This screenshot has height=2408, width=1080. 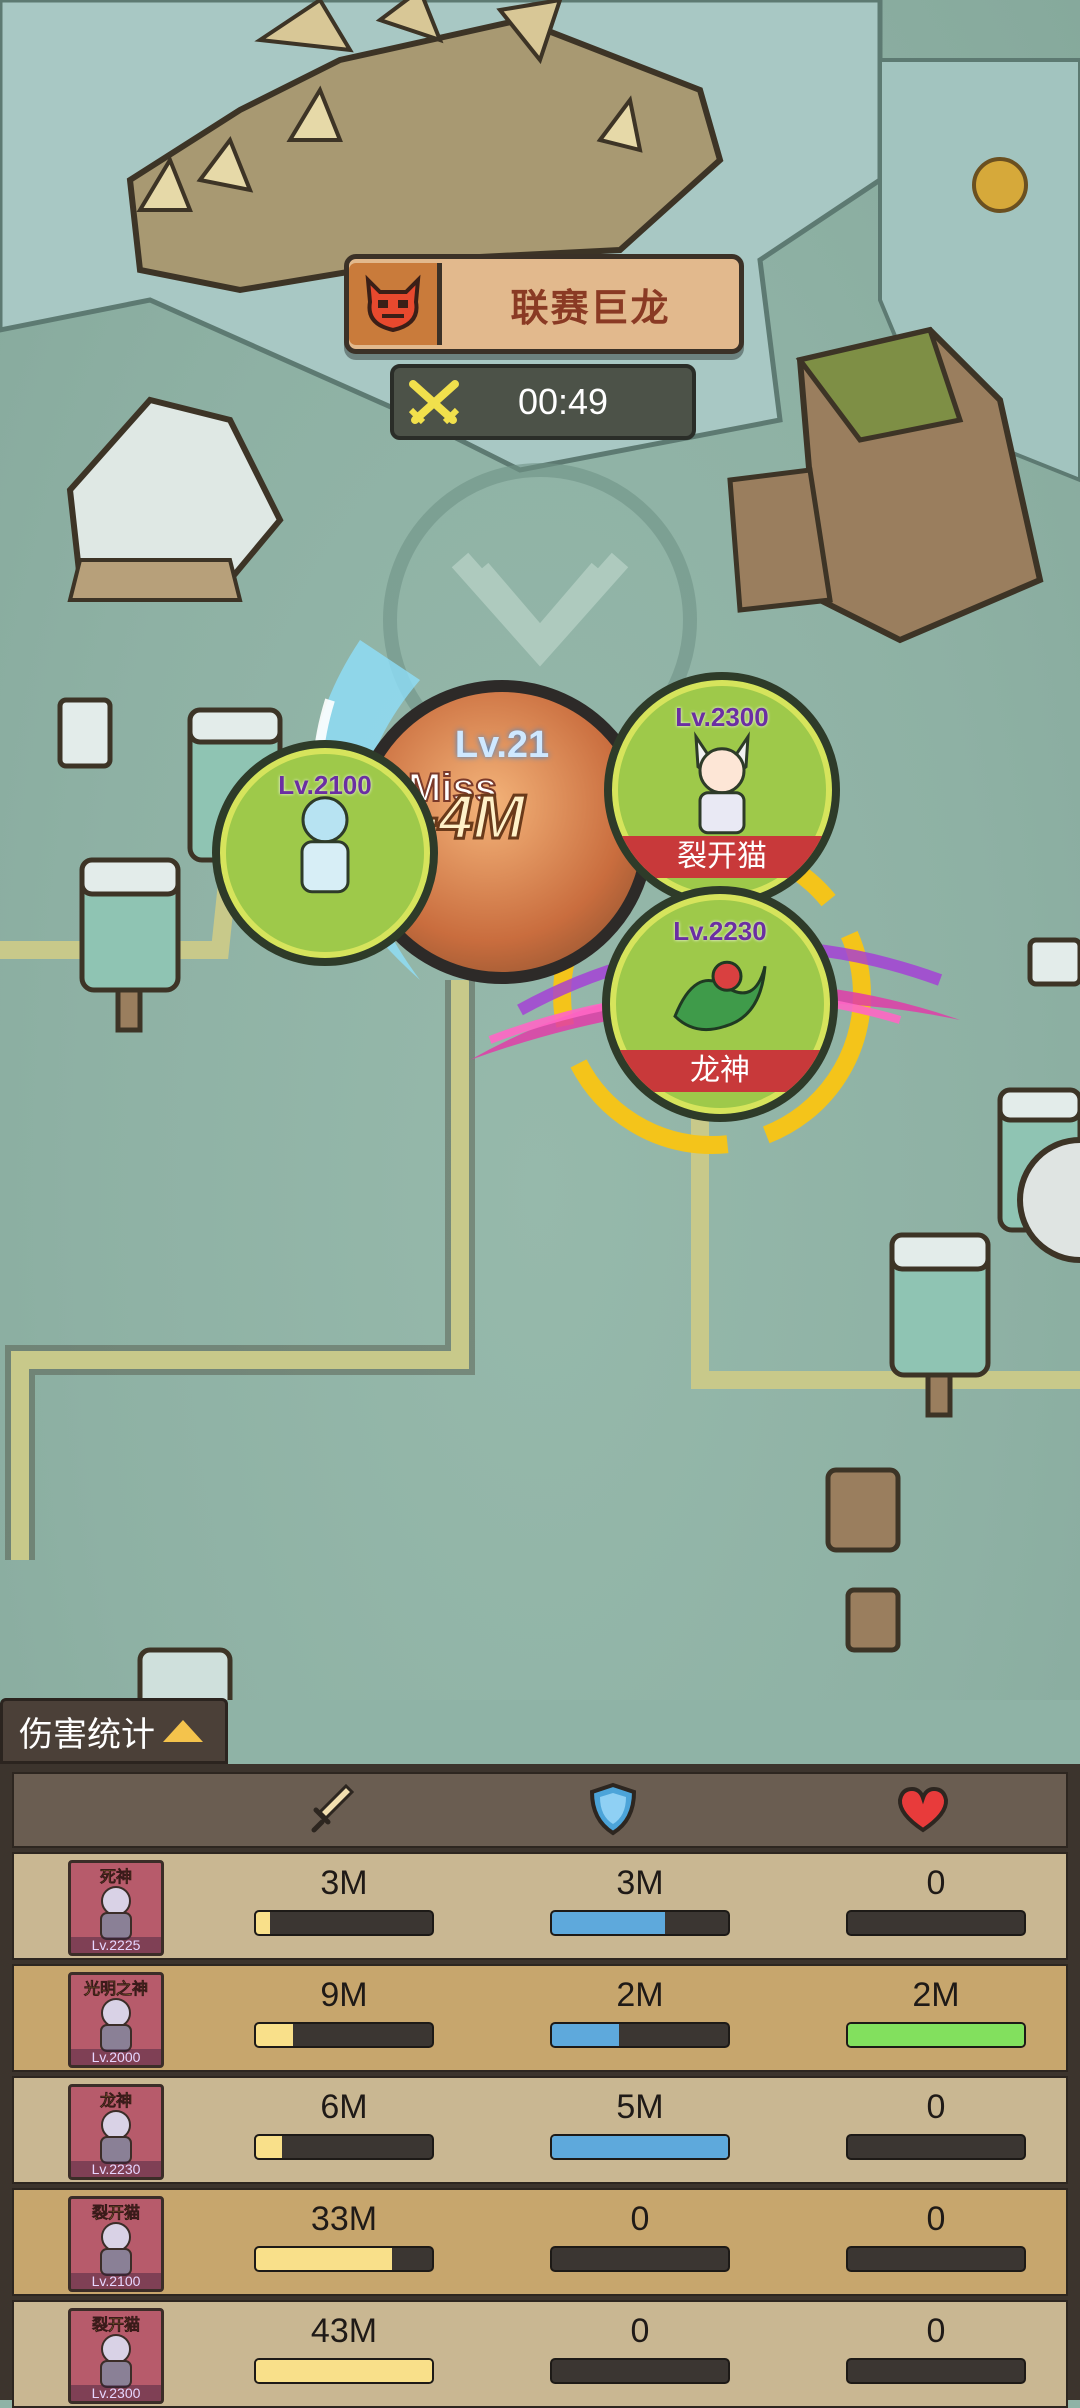 I want to click on attack-value: 33M, so click(x=344, y=2219).